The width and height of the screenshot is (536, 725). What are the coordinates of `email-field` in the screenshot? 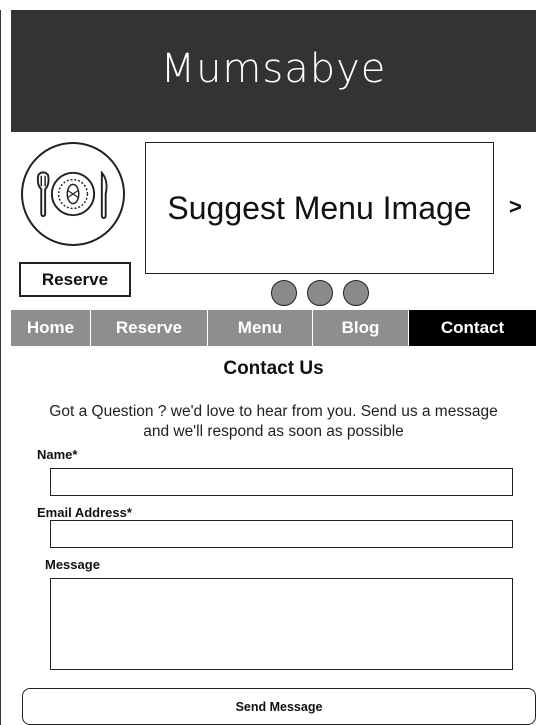 It's located at (281, 534).